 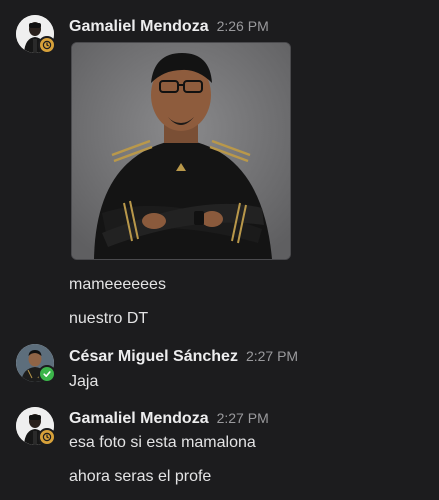 What do you see at coordinates (109, 318) in the screenshot?
I see `message-text: nuestro DT` at bounding box center [109, 318].